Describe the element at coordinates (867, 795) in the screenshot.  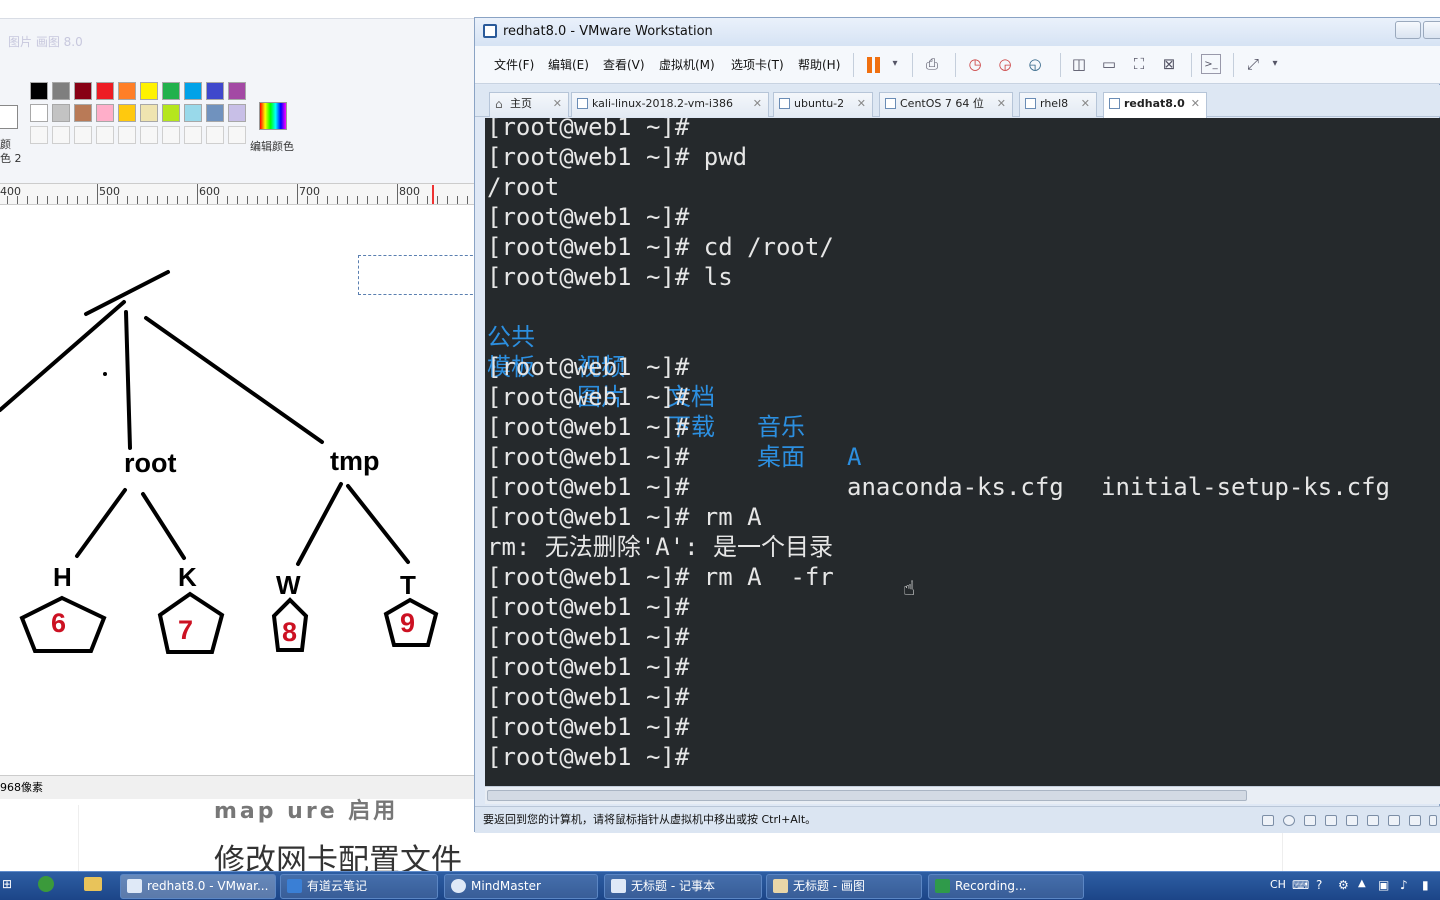
I see `scrollbar-thumb` at that location.